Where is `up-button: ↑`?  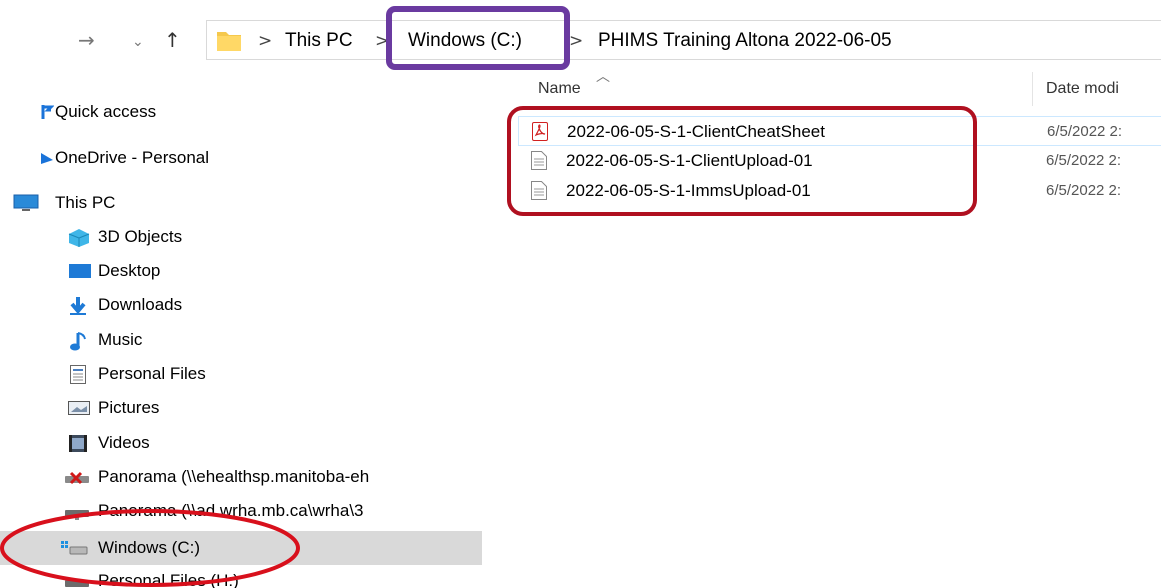 up-button: ↑ is located at coordinates (172, 40).